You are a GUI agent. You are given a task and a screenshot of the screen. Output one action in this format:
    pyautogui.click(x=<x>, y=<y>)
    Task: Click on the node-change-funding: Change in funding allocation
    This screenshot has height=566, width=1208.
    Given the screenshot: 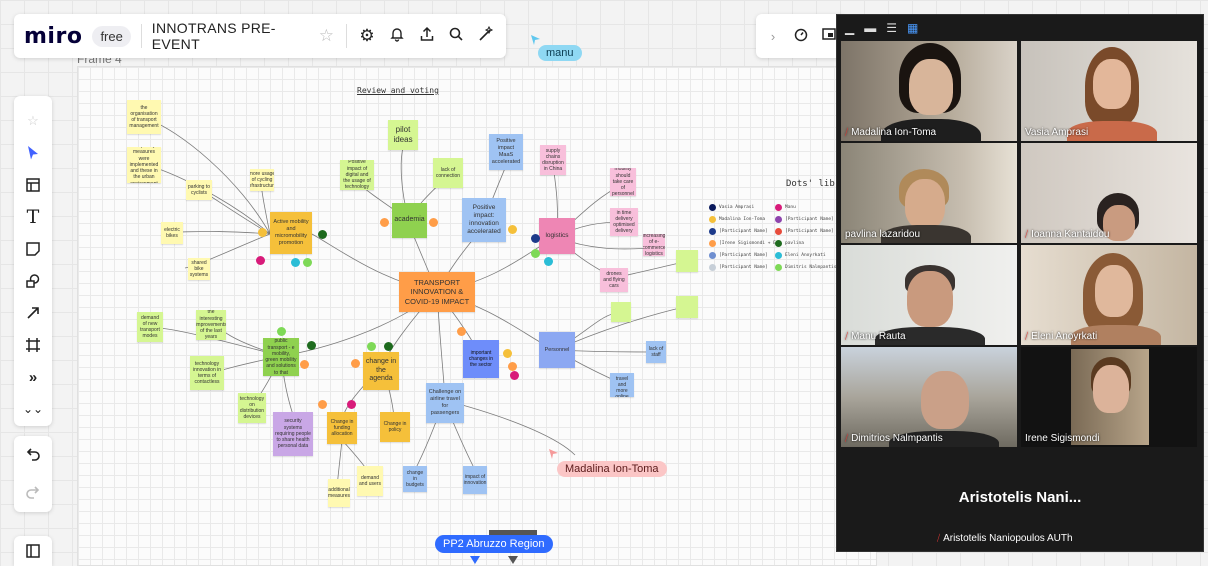 What is the action you would take?
    pyautogui.click(x=342, y=428)
    